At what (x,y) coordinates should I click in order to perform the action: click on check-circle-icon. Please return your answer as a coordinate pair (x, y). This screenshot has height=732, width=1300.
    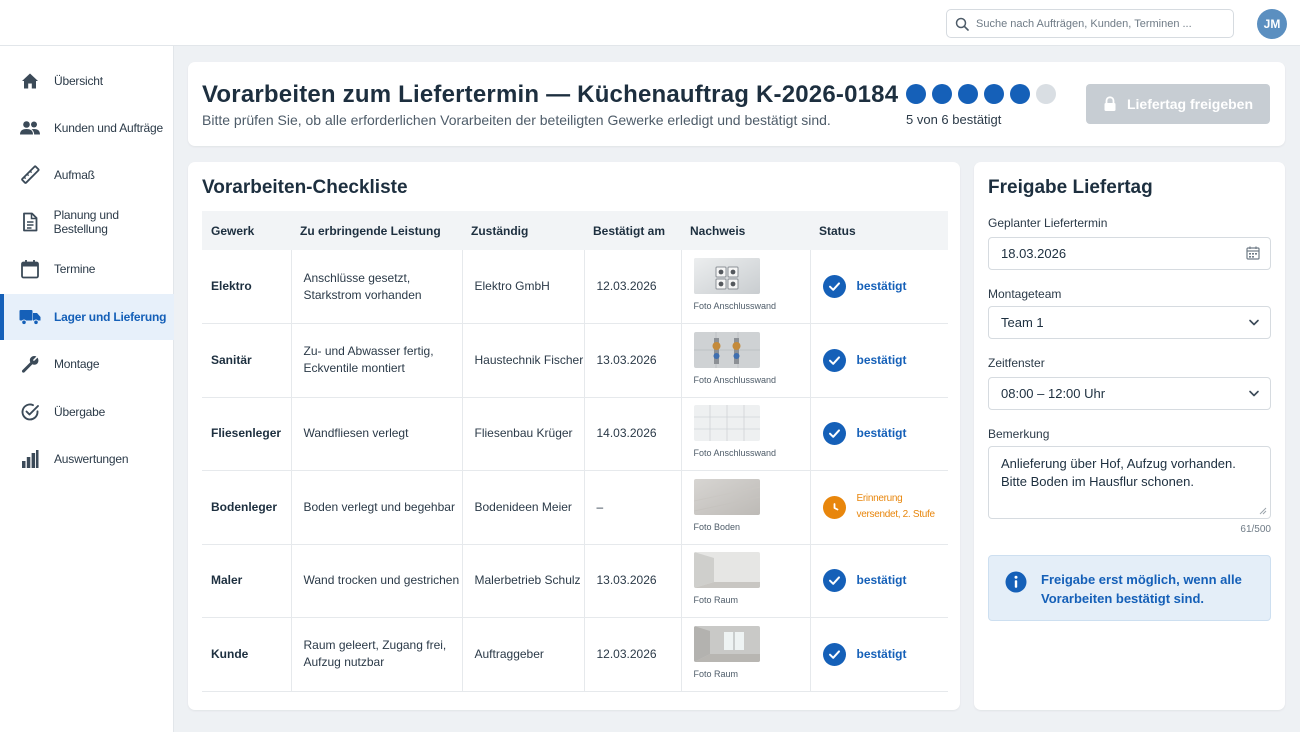
    Looking at the image, I should click on (30, 412).